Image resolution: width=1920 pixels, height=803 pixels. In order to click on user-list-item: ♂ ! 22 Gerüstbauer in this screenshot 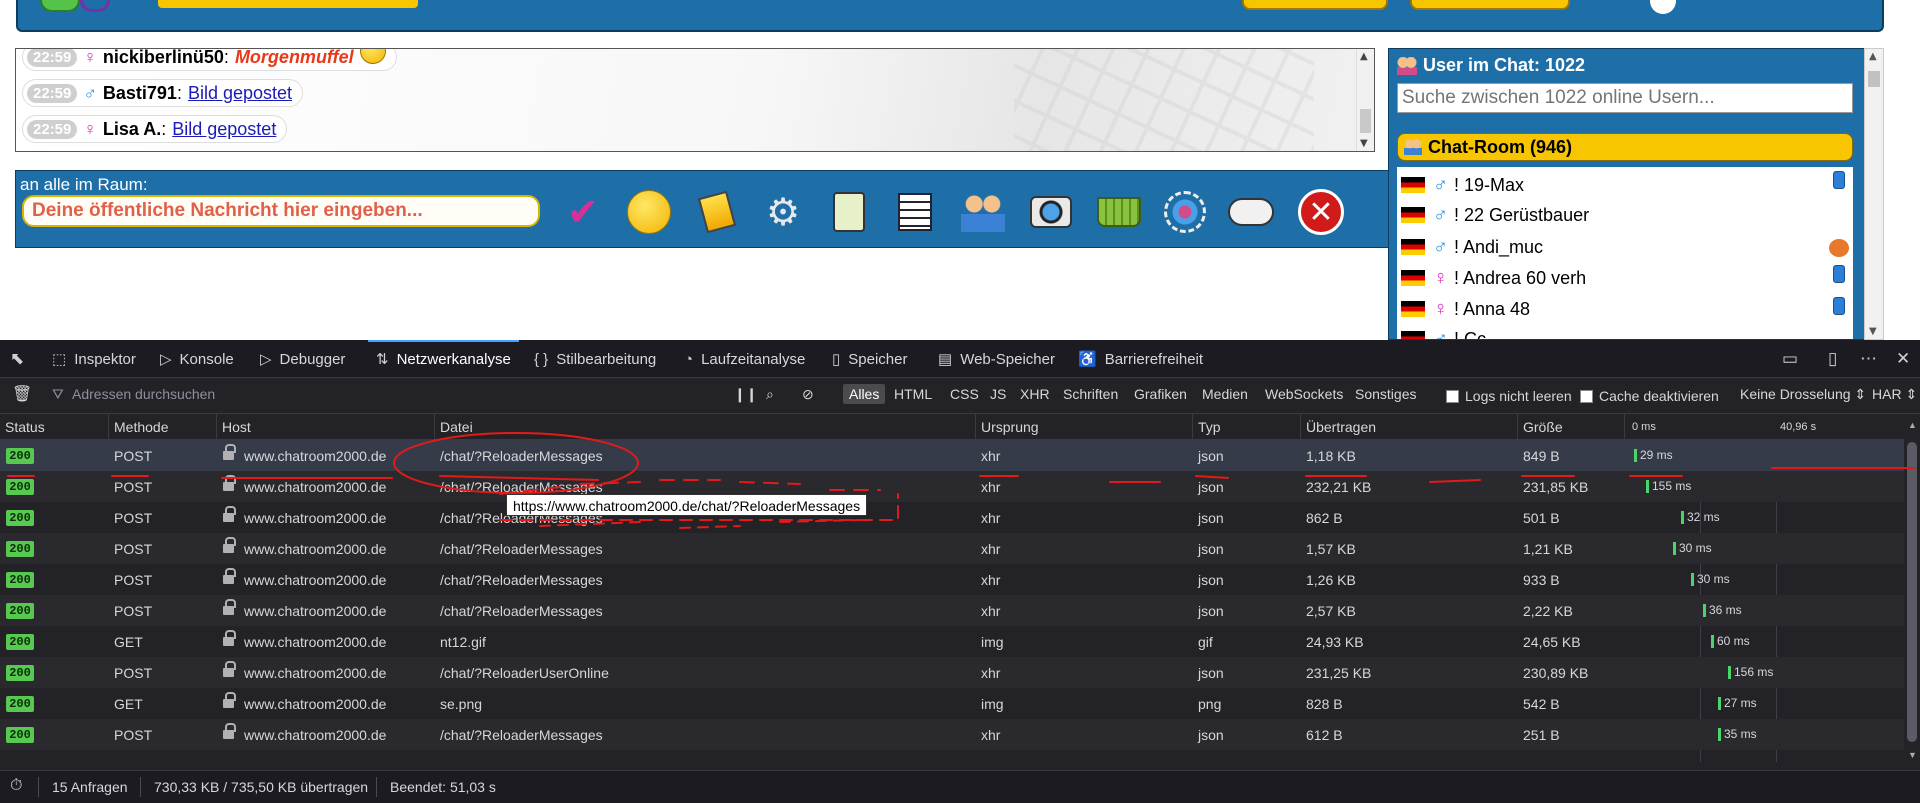, I will do `click(1495, 215)`.